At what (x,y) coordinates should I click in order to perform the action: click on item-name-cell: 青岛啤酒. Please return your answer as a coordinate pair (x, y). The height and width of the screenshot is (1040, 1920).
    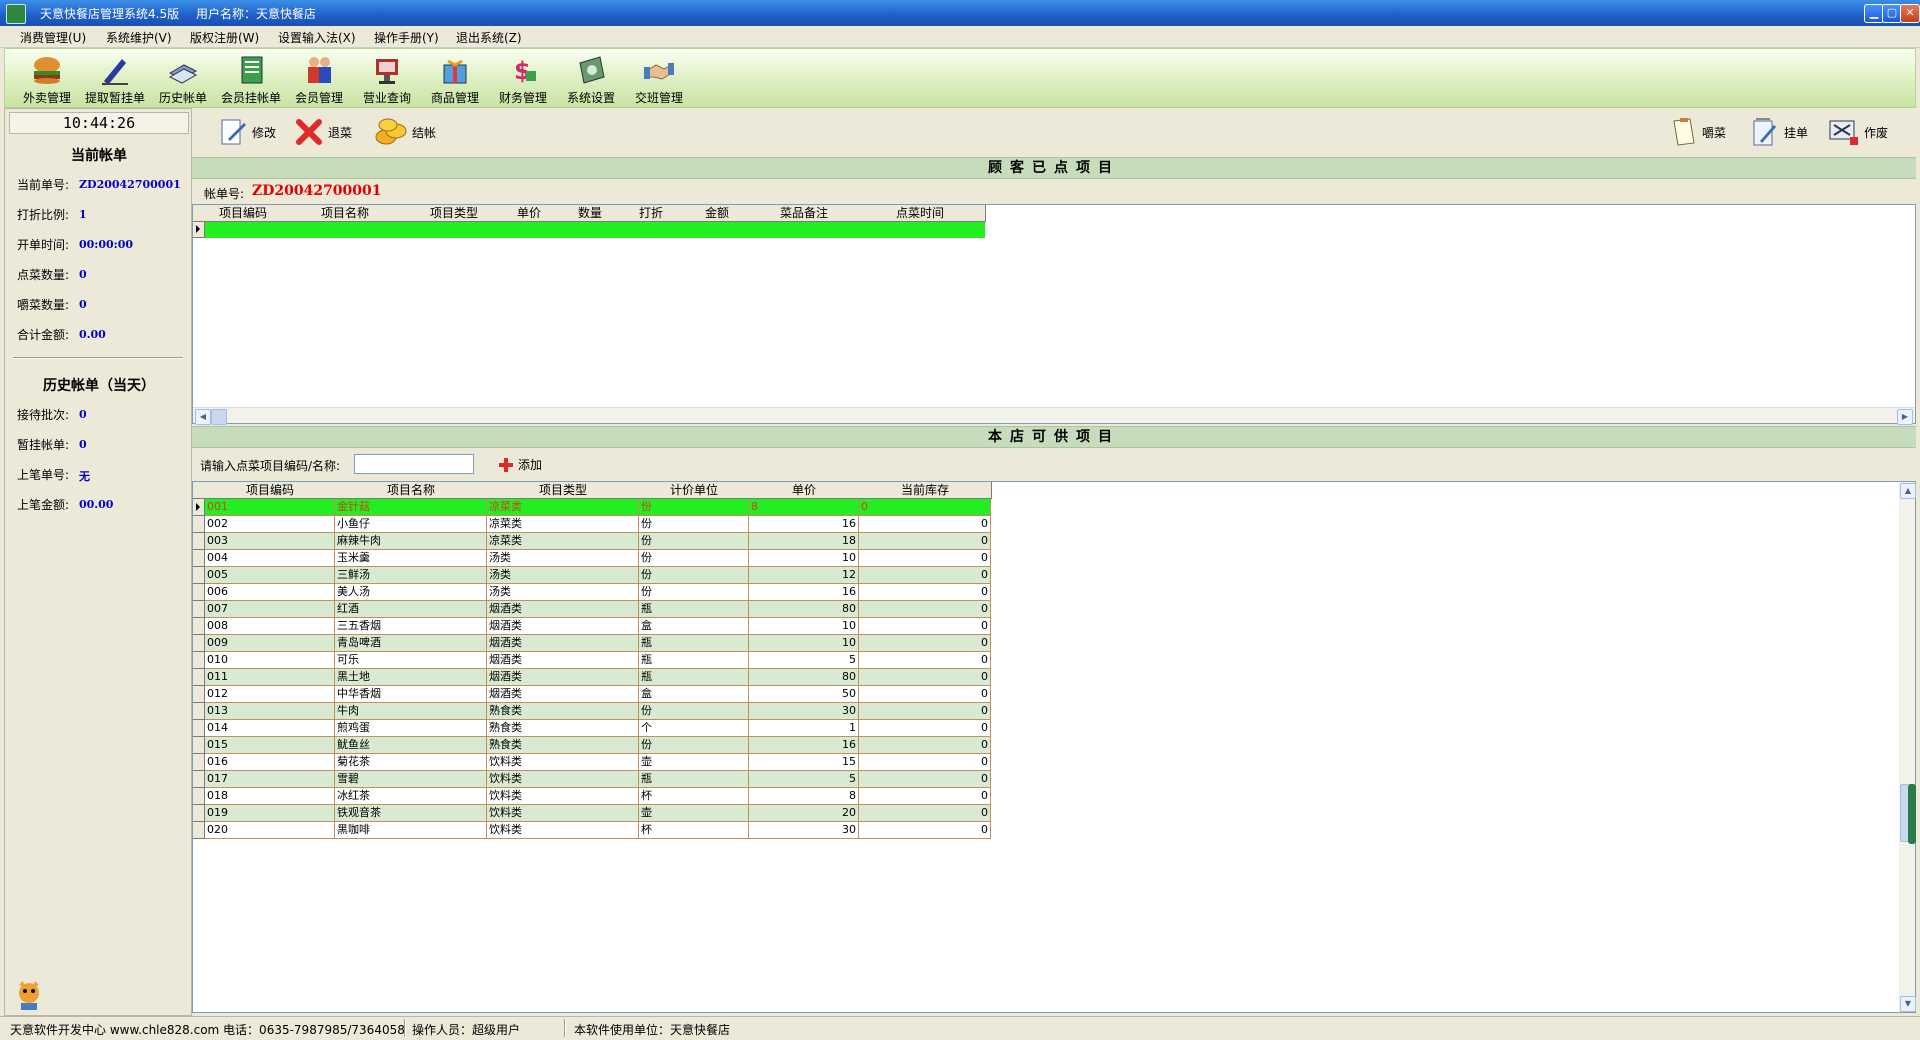
    Looking at the image, I should click on (411, 643).